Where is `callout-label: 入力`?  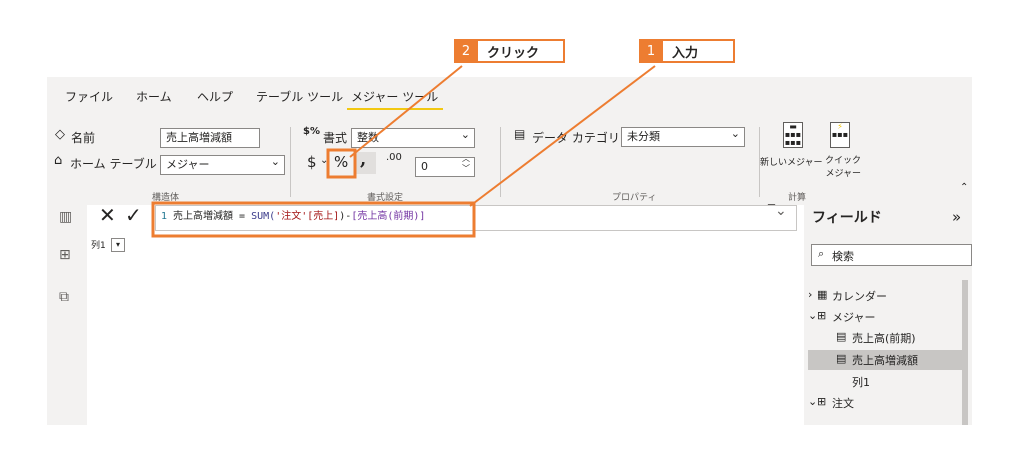
callout-label: 入力 is located at coordinates (685, 53).